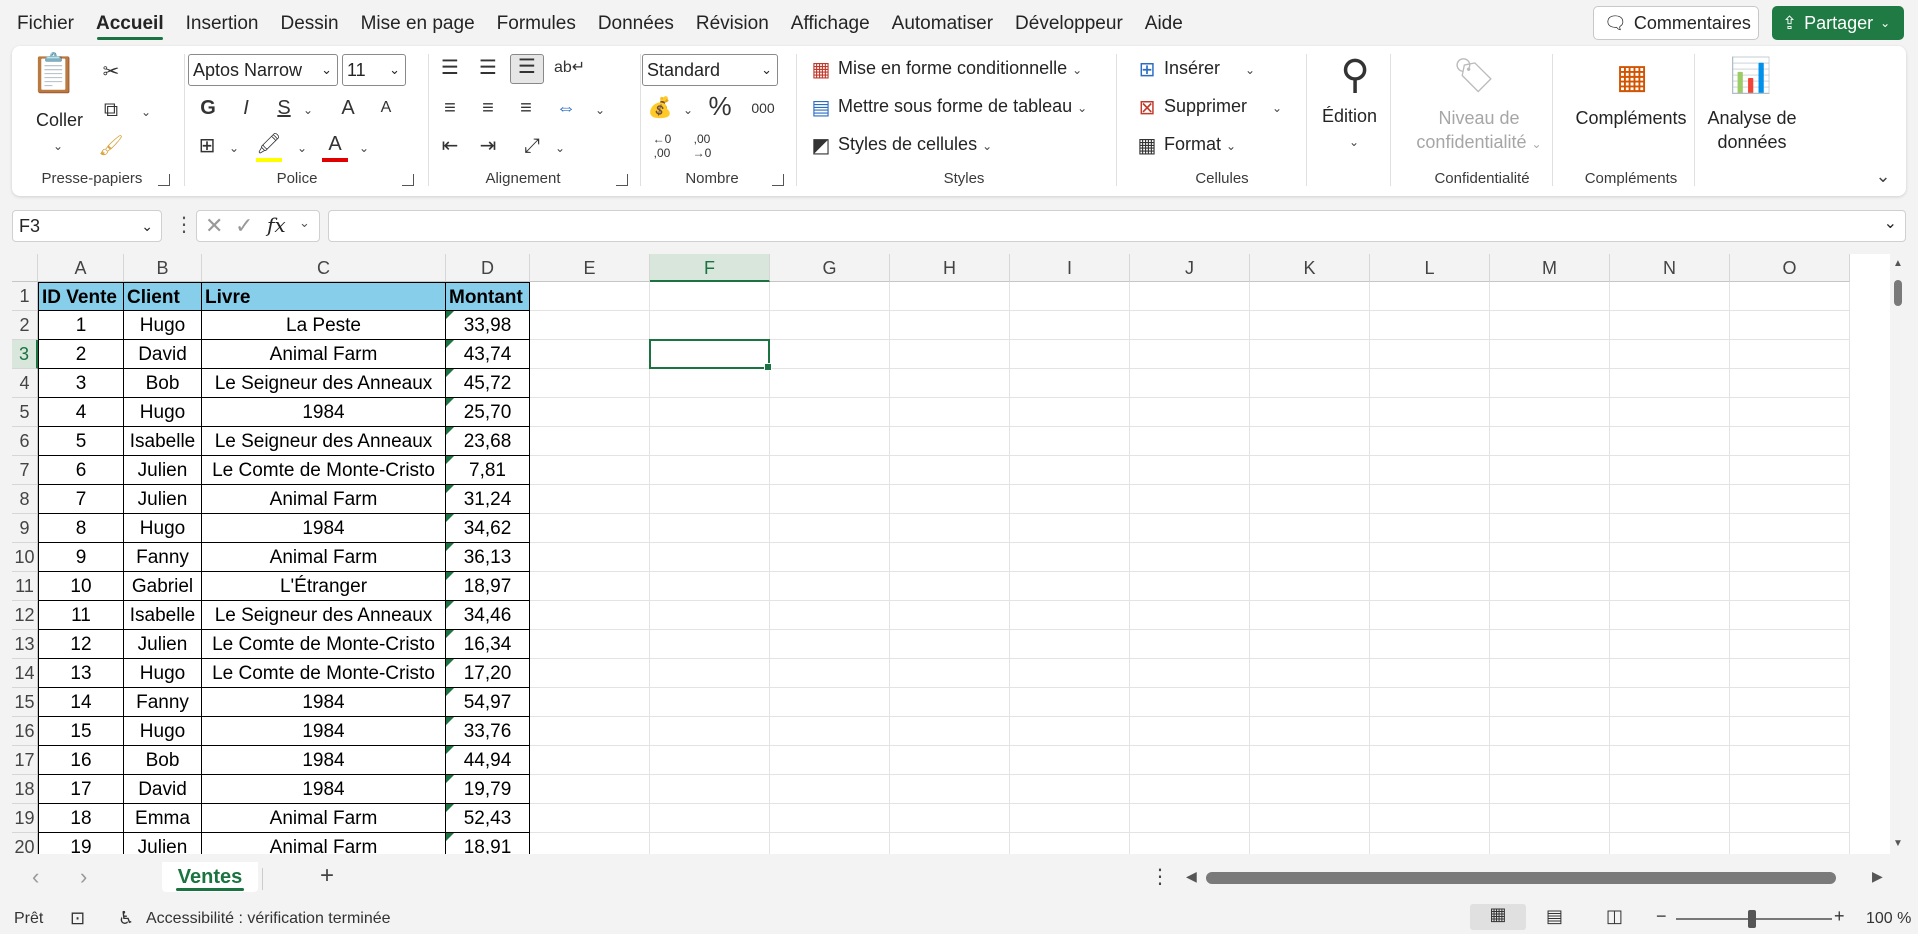 The image size is (1918, 934). Describe the element at coordinates (374, 70) in the screenshot. I see `font-size-select: 11 ⌄` at that location.